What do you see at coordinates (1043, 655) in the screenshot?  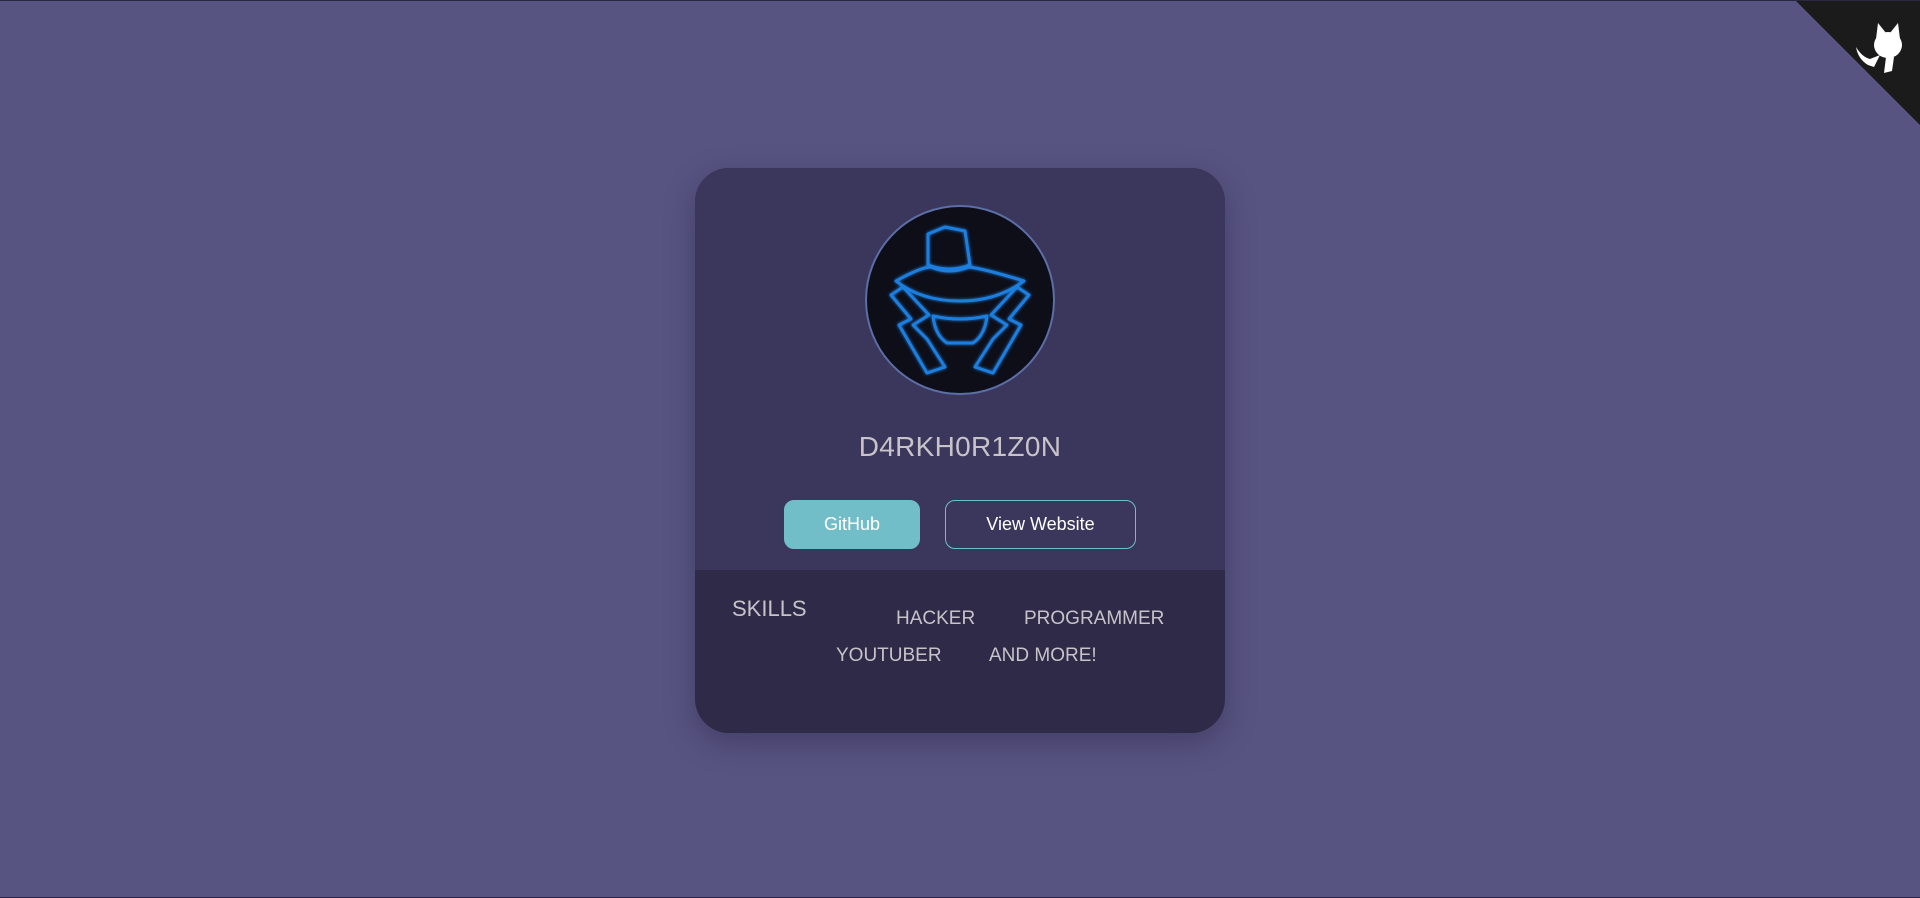 I see `skill-and-more: AND MORE!` at bounding box center [1043, 655].